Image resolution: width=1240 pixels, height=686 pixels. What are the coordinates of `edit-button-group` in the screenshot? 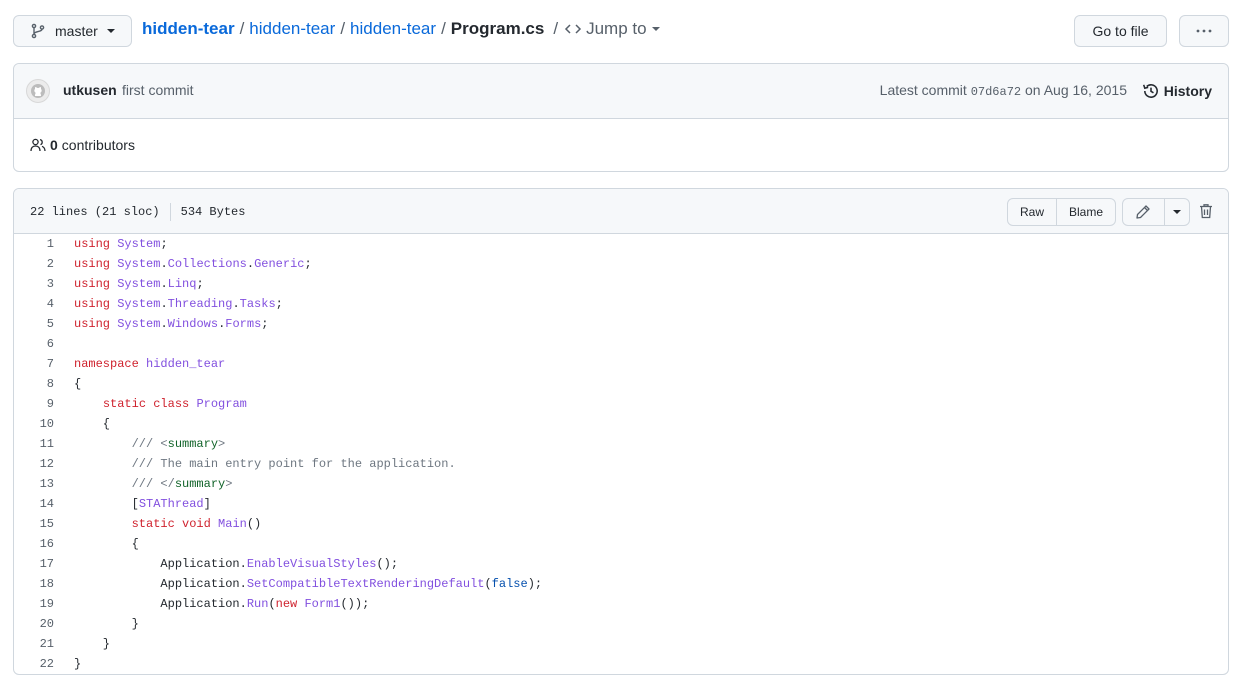 It's located at (1156, 212).